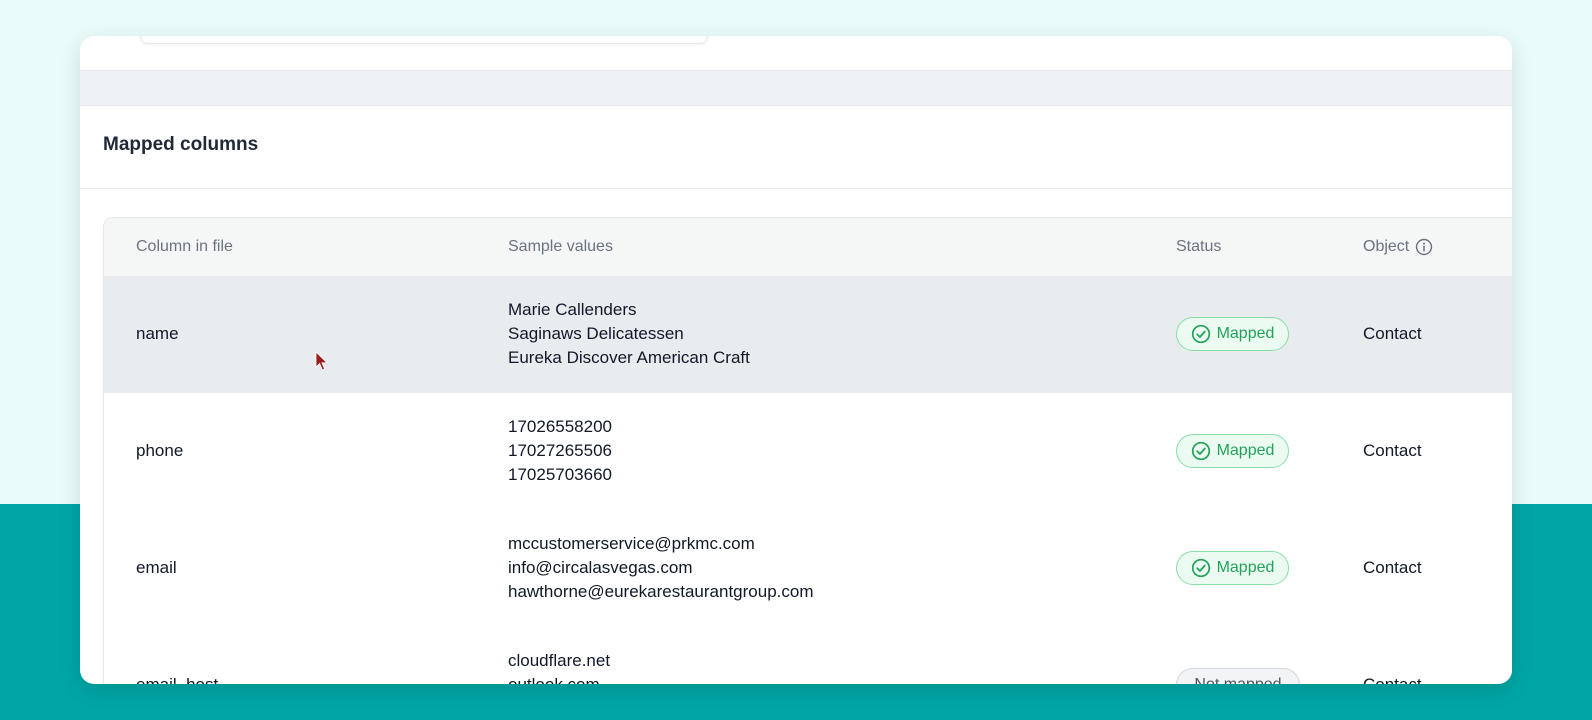 This screenshot has height=720, width=1592. Describe the element at coordinates (560, 426) in the screenshot. I see `sample-value: 17026558200` at that location.